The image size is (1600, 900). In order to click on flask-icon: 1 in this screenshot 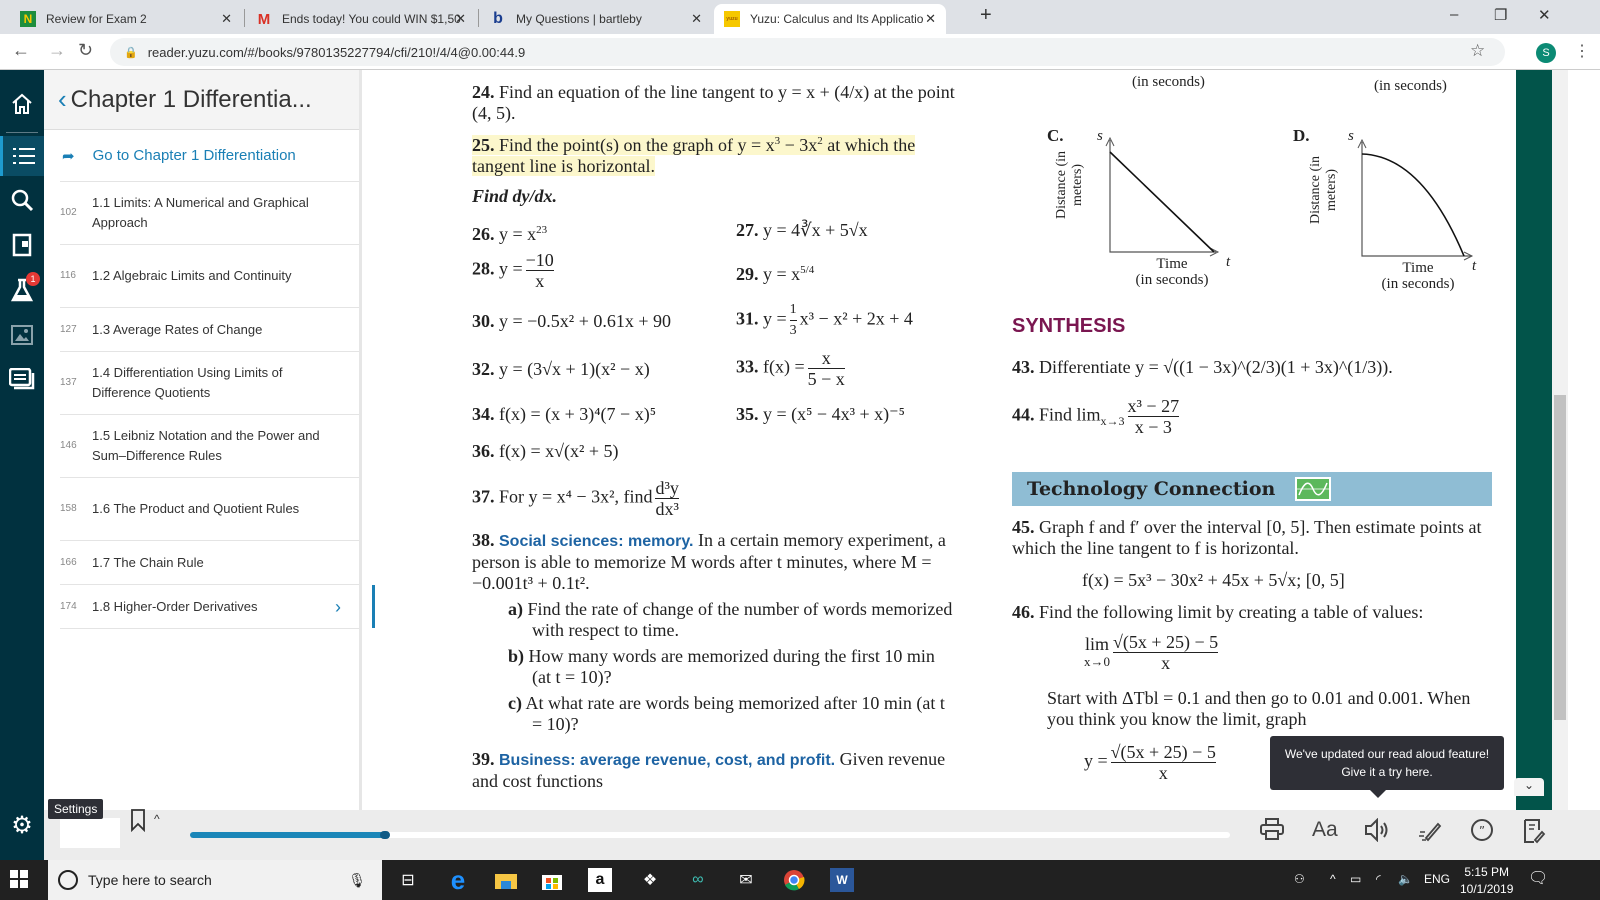, I will do `click(22, 290)`.